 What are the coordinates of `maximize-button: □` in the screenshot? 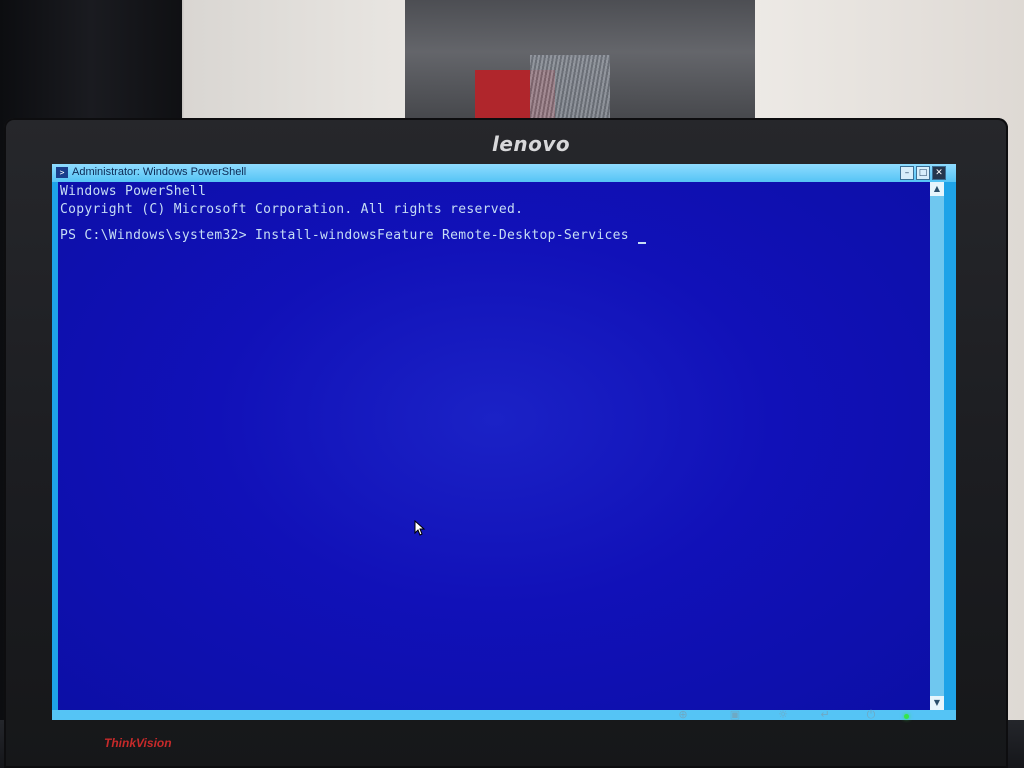 It's located at (923, 173).